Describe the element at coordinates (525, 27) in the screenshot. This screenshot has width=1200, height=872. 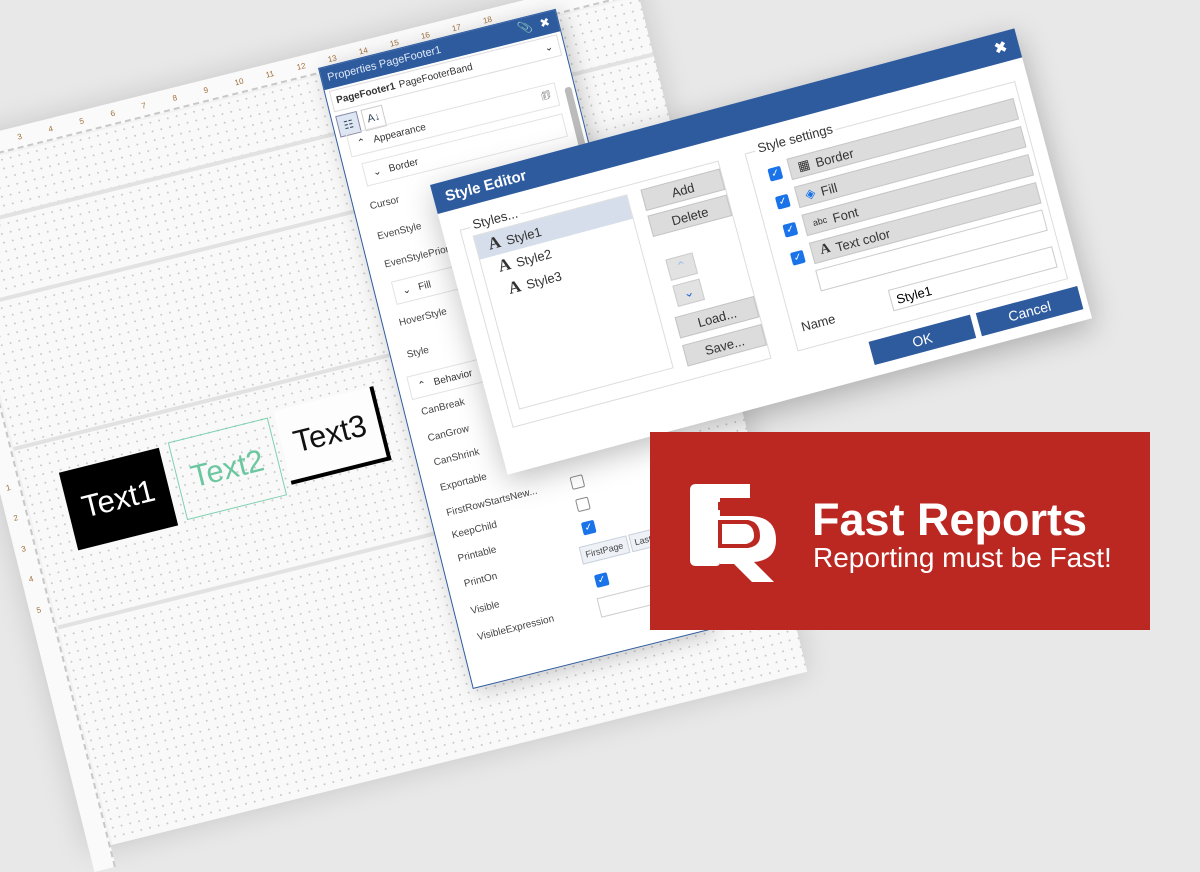
I see `pin-icon: 📎` at that location.